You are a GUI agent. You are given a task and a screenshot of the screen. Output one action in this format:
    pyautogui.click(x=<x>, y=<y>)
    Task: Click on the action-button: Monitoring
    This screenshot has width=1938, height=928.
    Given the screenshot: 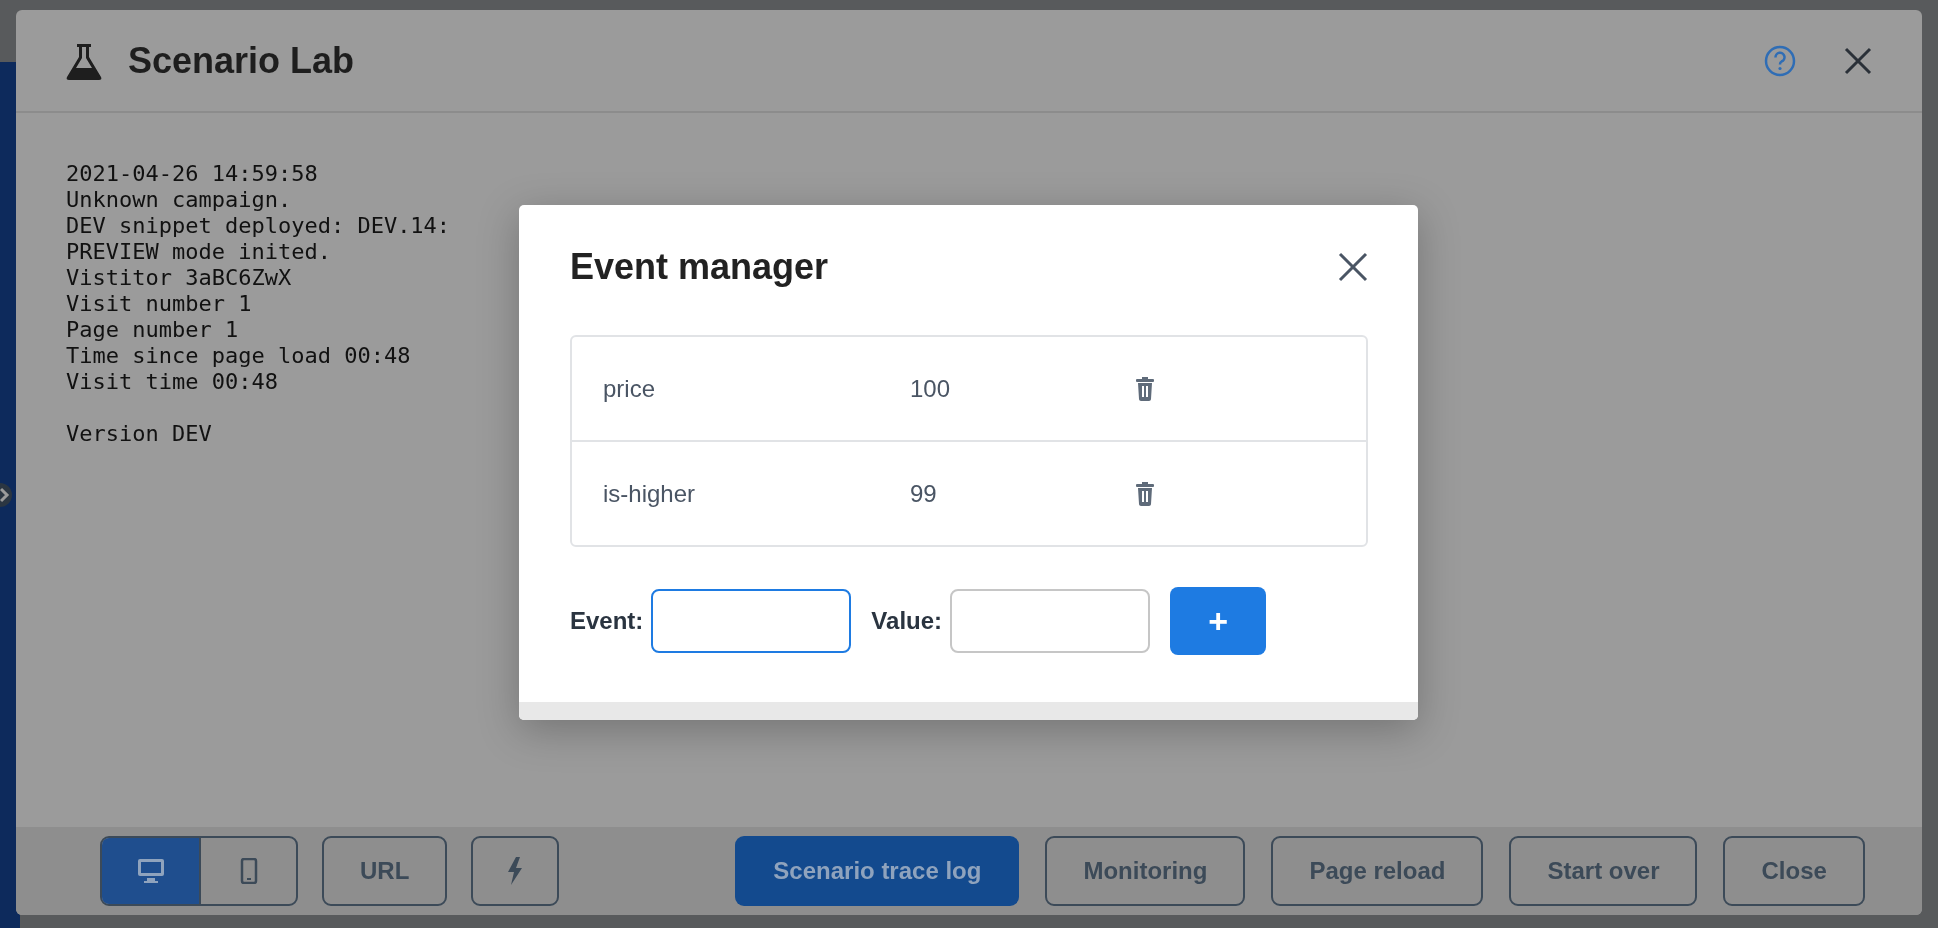 What is the action you would take?
    pyautogui.click(x=1145, y=871)
    